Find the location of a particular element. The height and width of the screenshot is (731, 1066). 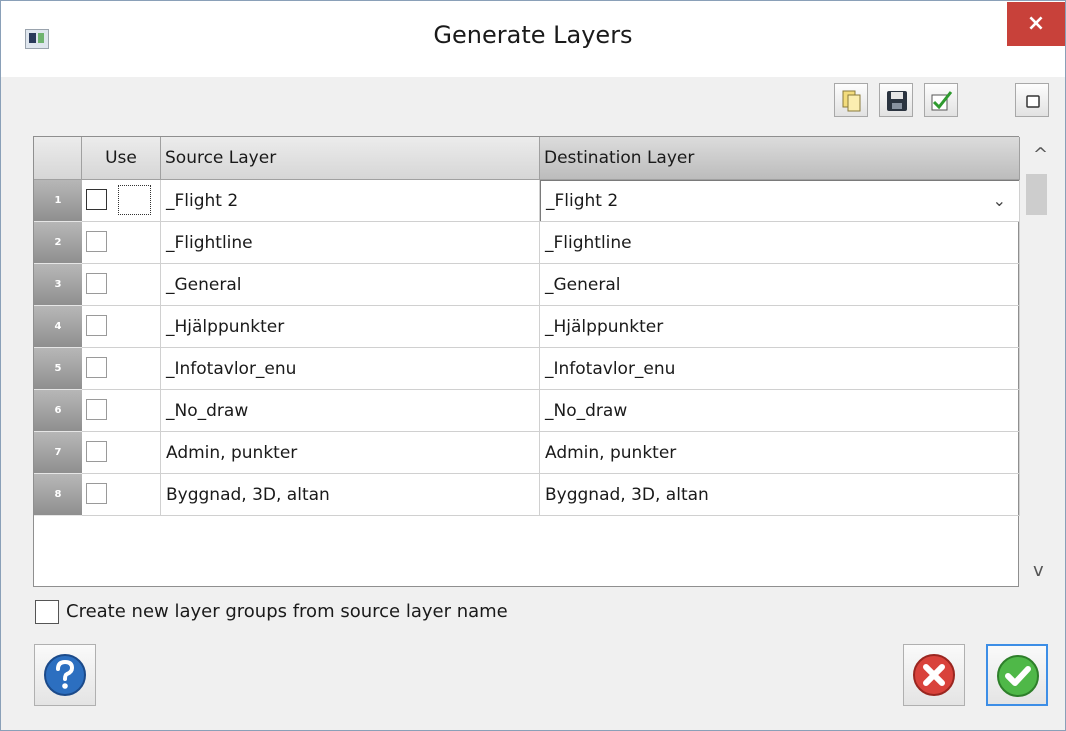

row-header: 1 is located at coordinates (58, 201).